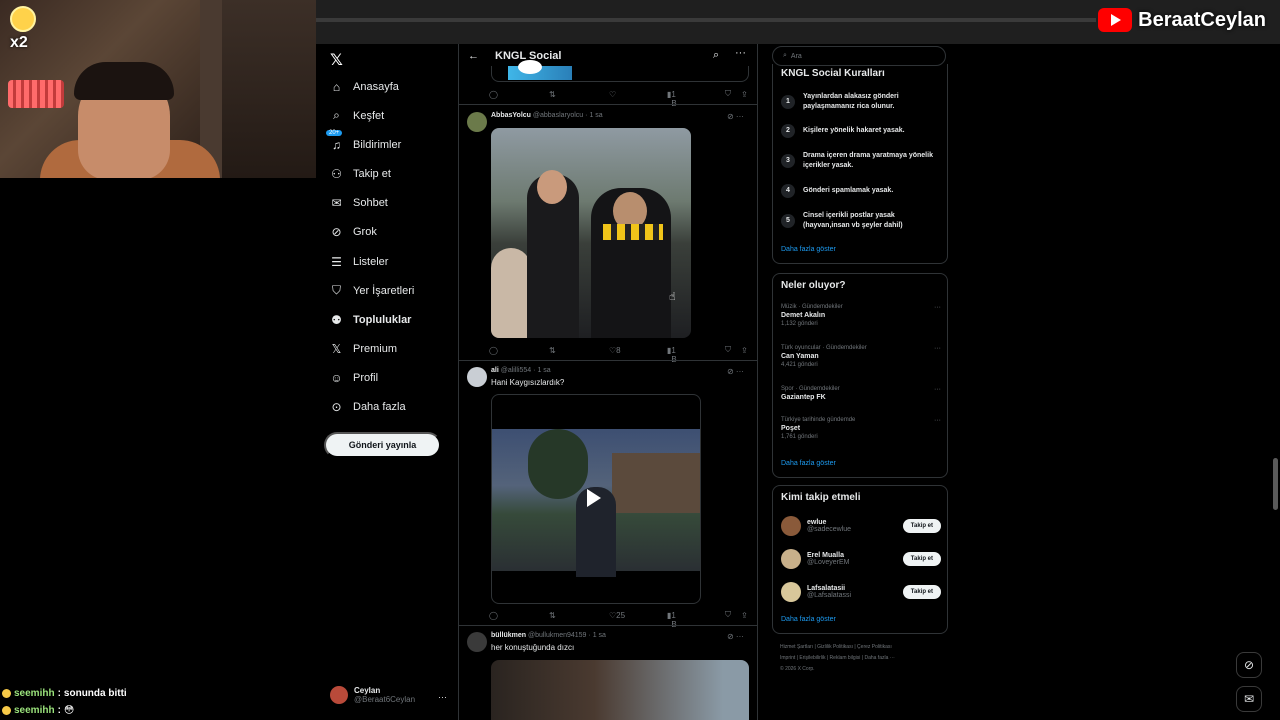  I want to click on list-icon: ☰, so click(336, 261).